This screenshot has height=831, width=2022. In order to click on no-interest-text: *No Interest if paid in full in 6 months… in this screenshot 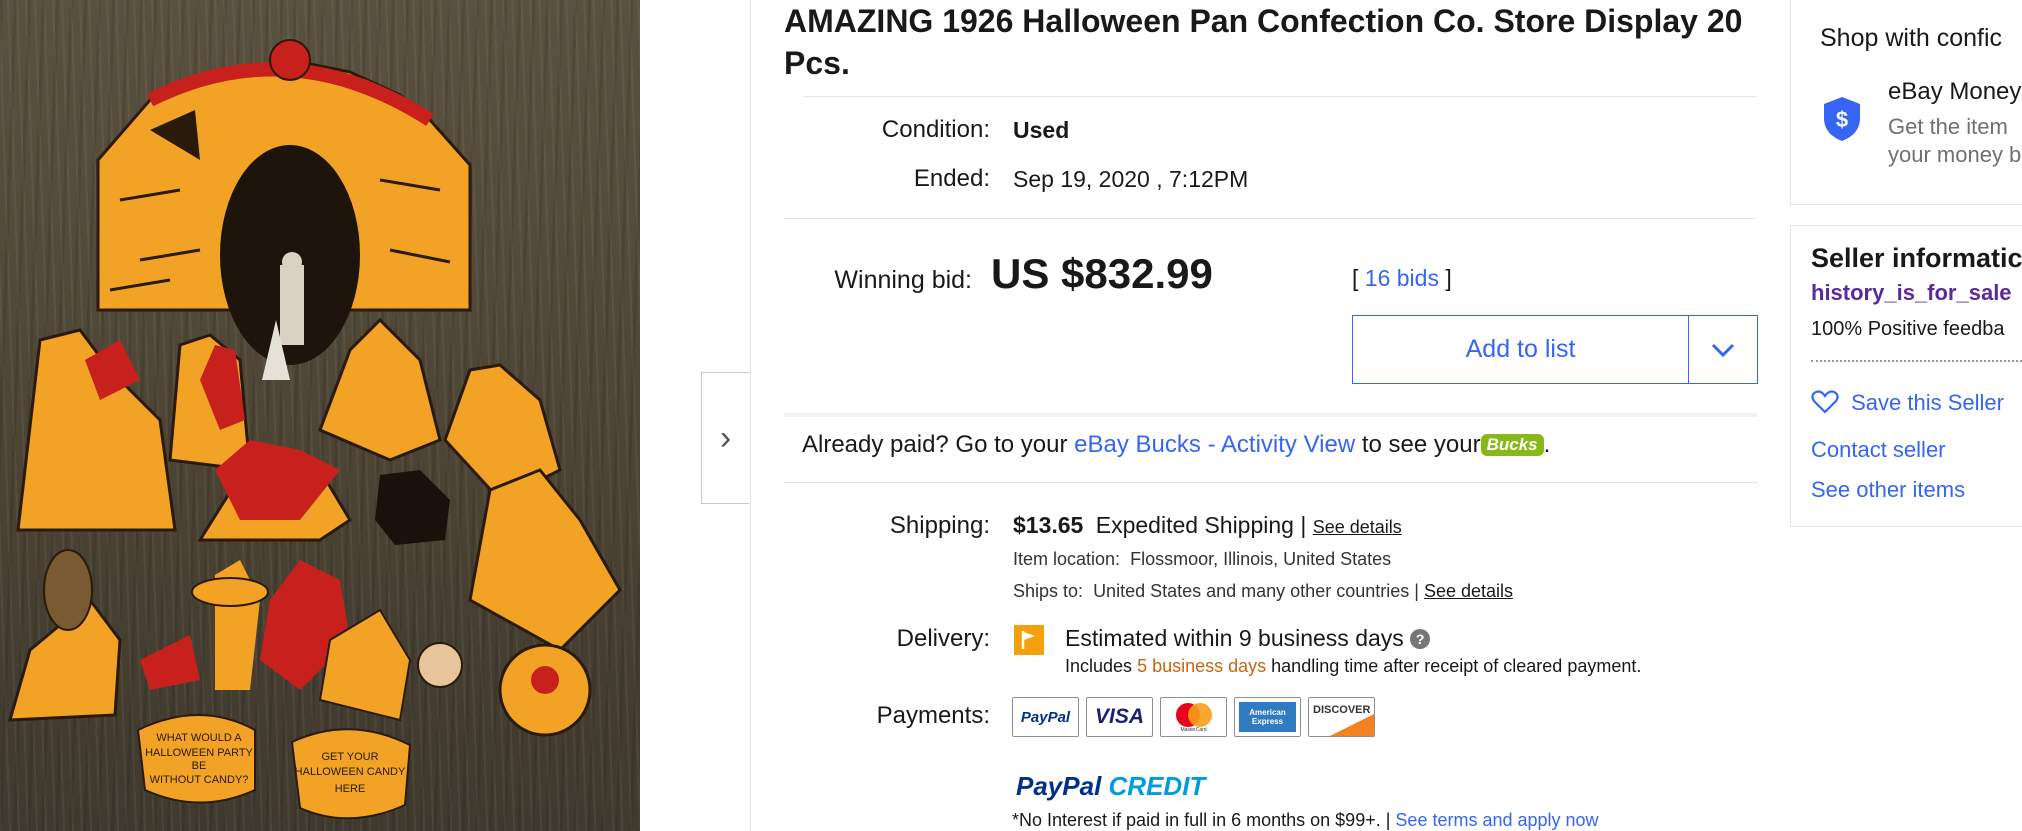, I will do `click(1201, 820)`.